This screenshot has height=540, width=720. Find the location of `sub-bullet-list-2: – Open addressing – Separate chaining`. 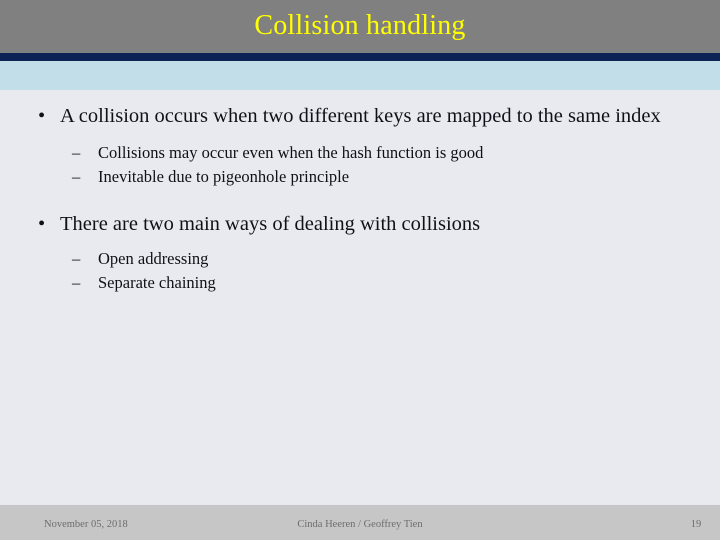

sub-bullet-list-2: – Open addressing – Separate chaining is located at coordinates (360, 271).